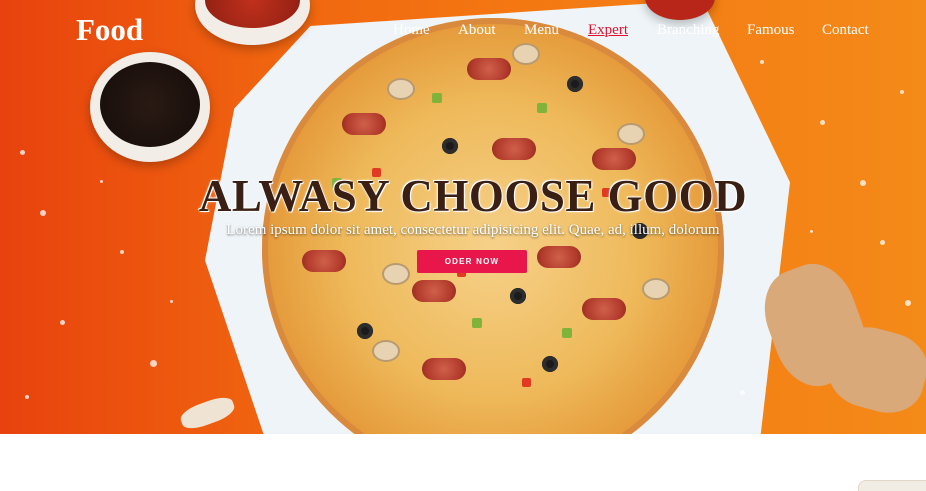 The width and height of the screenshot is (926, 491). Describe the element at coordinates (411, 30) in the screenshot. I see `nav-item-home: Home` at that location.